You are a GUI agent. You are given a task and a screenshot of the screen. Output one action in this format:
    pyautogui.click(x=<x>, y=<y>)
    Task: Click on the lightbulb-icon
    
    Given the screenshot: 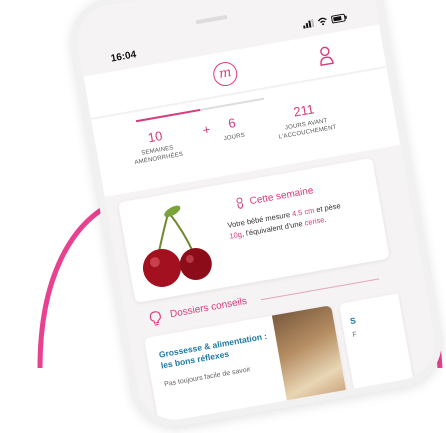 What is the action you would take?
    pyautogui.click(x=155, y=318)
    